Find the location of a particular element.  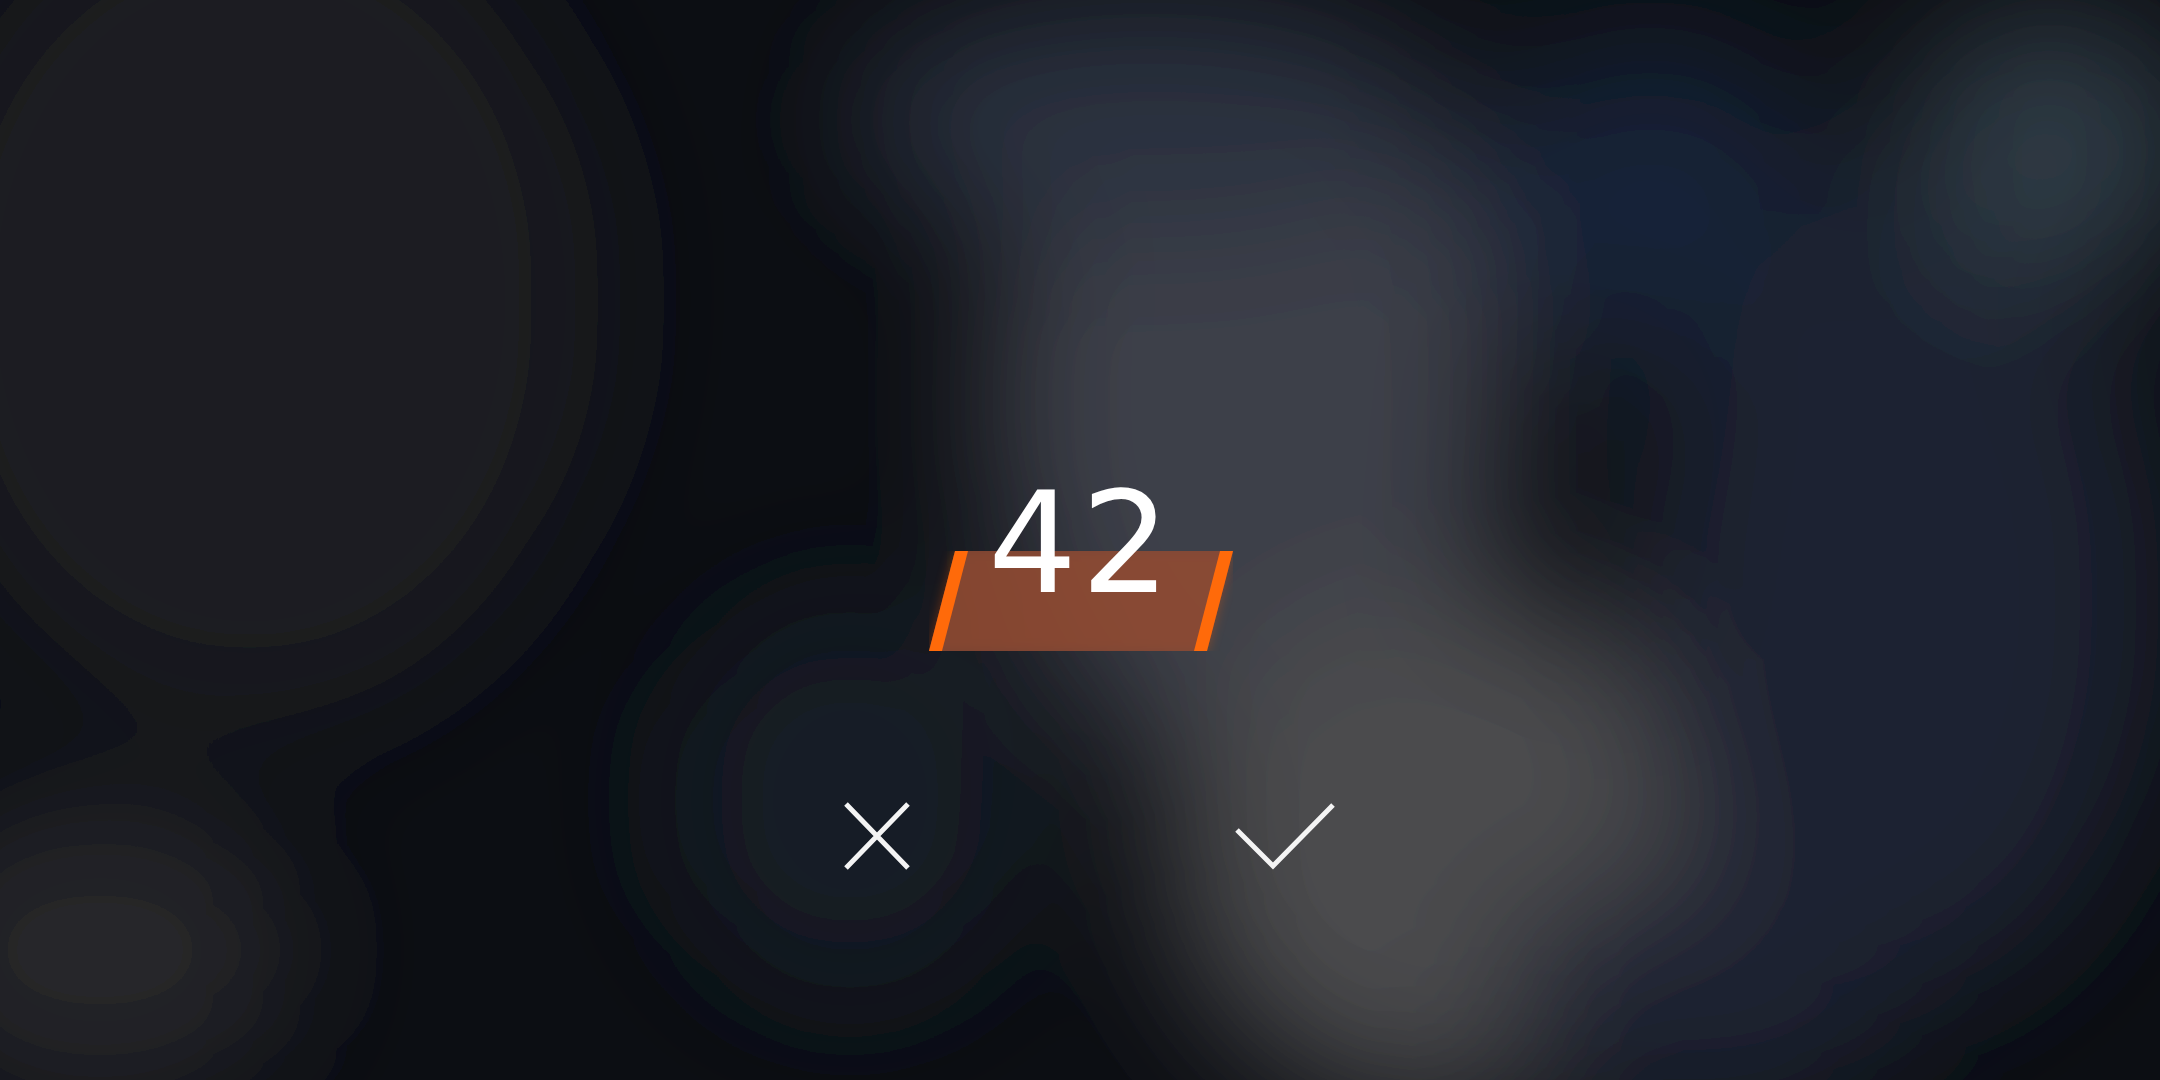

counter-value: 42 is located at coordinates (1081, 544).